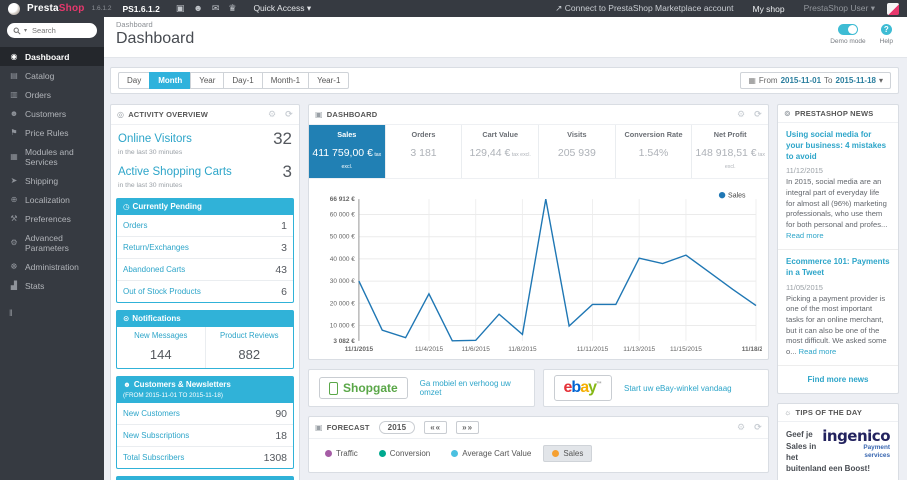 This screenshot has width=907, height=480. I want to click on module-promo-link: Start uw eBay-winkel vandaag, so click(678, 388).